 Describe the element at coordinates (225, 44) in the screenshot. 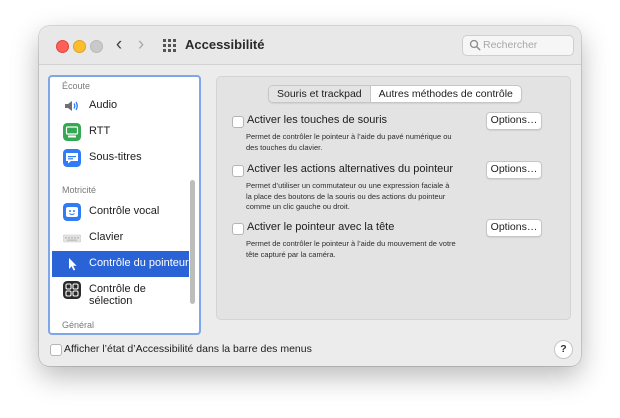

I see `window-title: Accessibilité` at that location.